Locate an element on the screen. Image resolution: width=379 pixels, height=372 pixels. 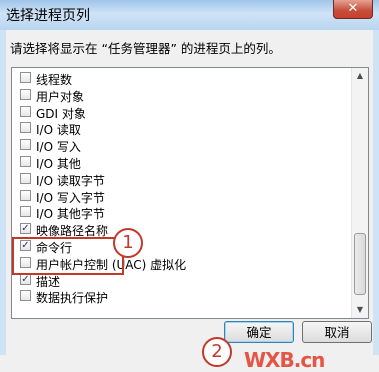
close-button: ✕ is located at coordinates (353, 9).